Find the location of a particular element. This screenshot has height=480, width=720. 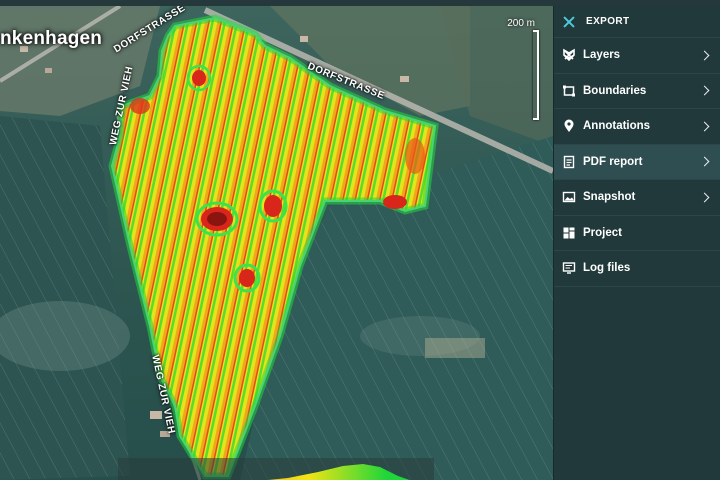

menu-item-label: Annotations is located at coordinates (617, 126).